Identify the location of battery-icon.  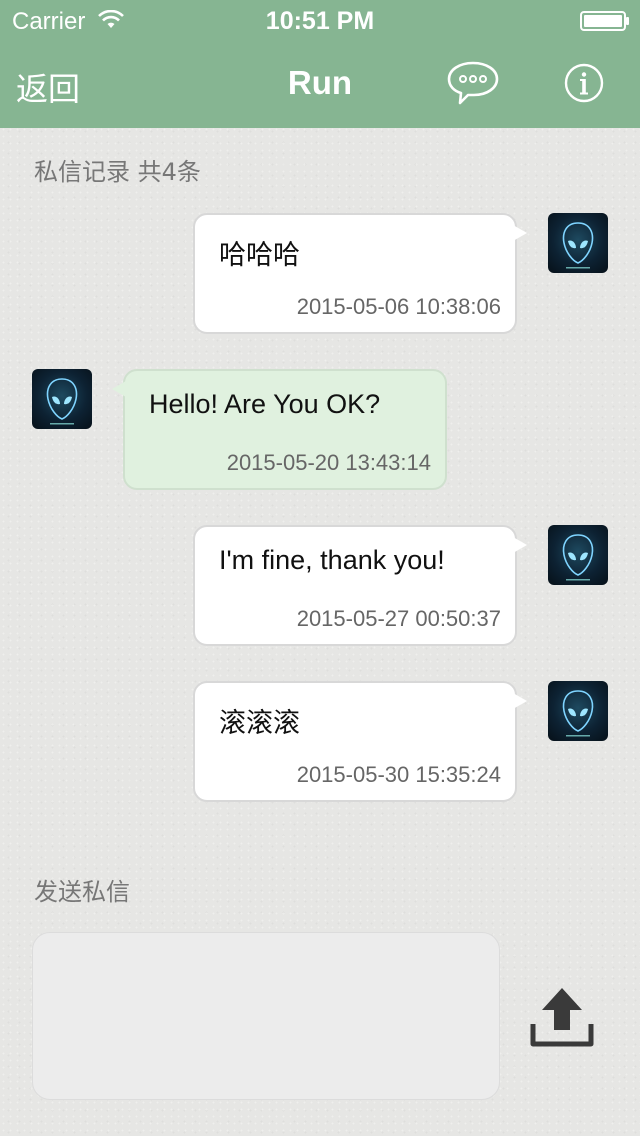
(604, 21).